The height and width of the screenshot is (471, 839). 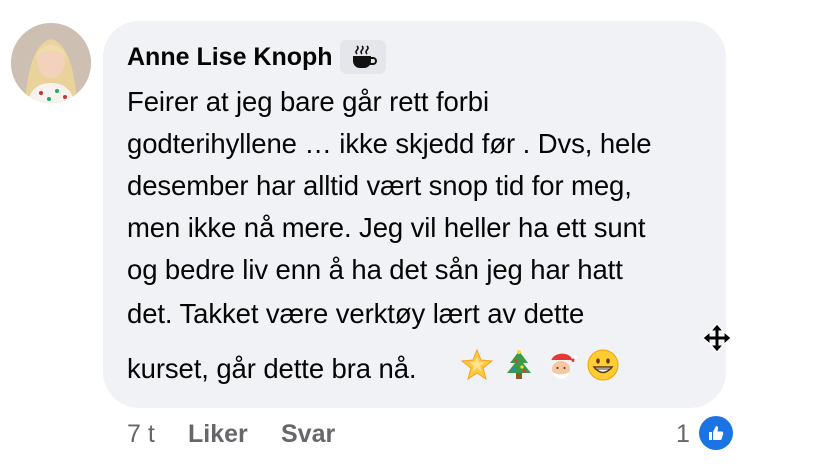 What do you see at coordinates (272, 368) in the screenshot?
I see `comment-text-line-7: kurset, går dette bra nå.` at bounding box center [272, 368].